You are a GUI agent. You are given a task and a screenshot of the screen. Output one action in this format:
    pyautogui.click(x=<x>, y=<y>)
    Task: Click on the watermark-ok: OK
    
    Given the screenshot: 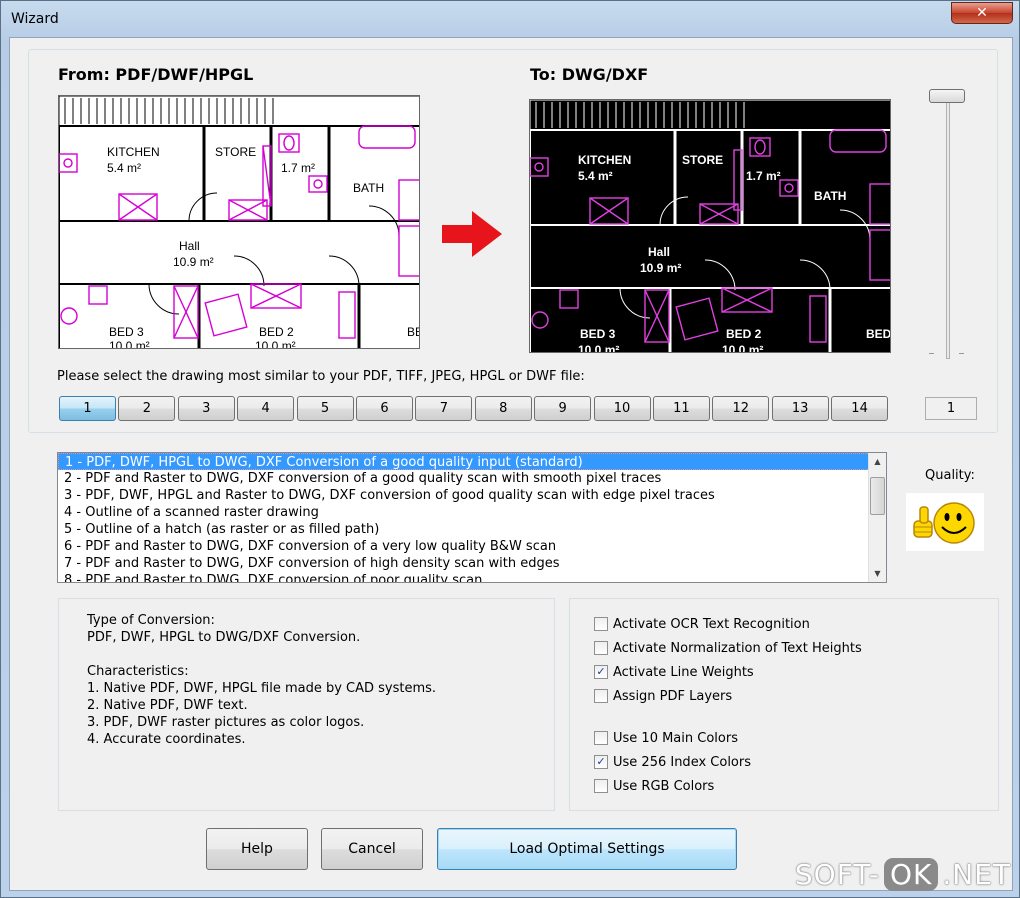 What is the action you would take?
    pyautogui.click(x=911, y=874)
    